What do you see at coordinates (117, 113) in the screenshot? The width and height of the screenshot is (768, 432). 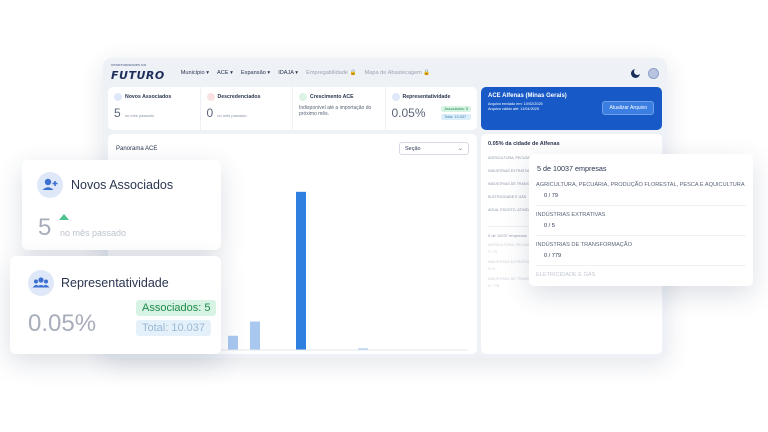 I see `kpi-value: 5` at bounding box center [117, 113].